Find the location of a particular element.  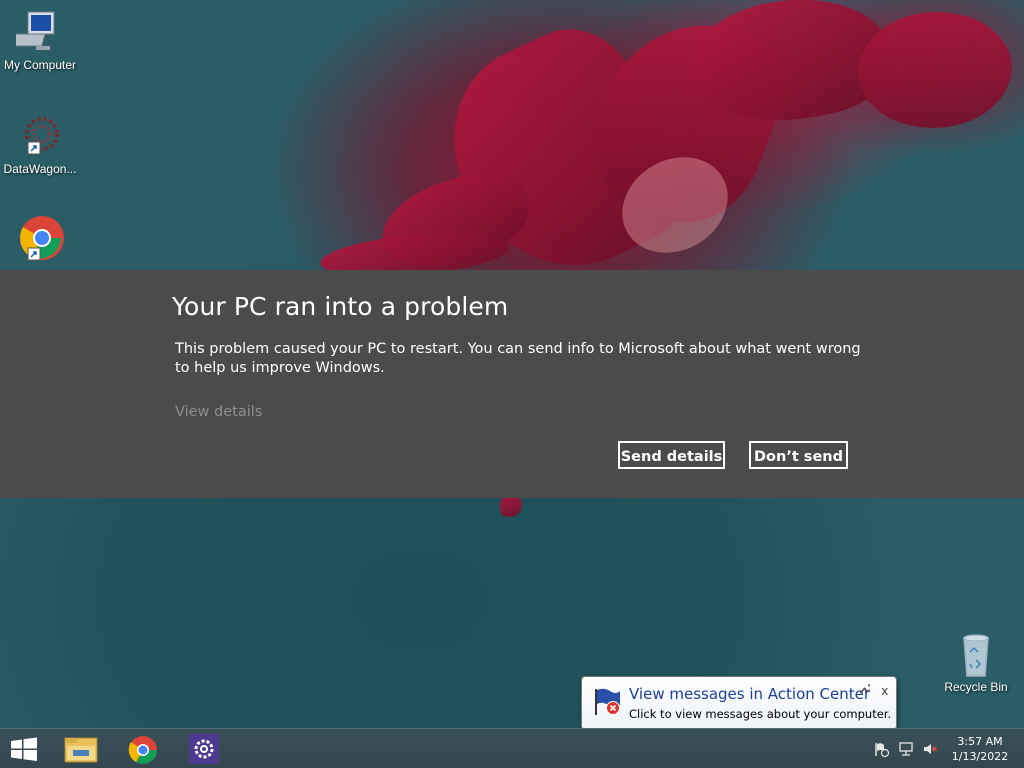

send-details-button: Send details is located at coordinates (671, 455).